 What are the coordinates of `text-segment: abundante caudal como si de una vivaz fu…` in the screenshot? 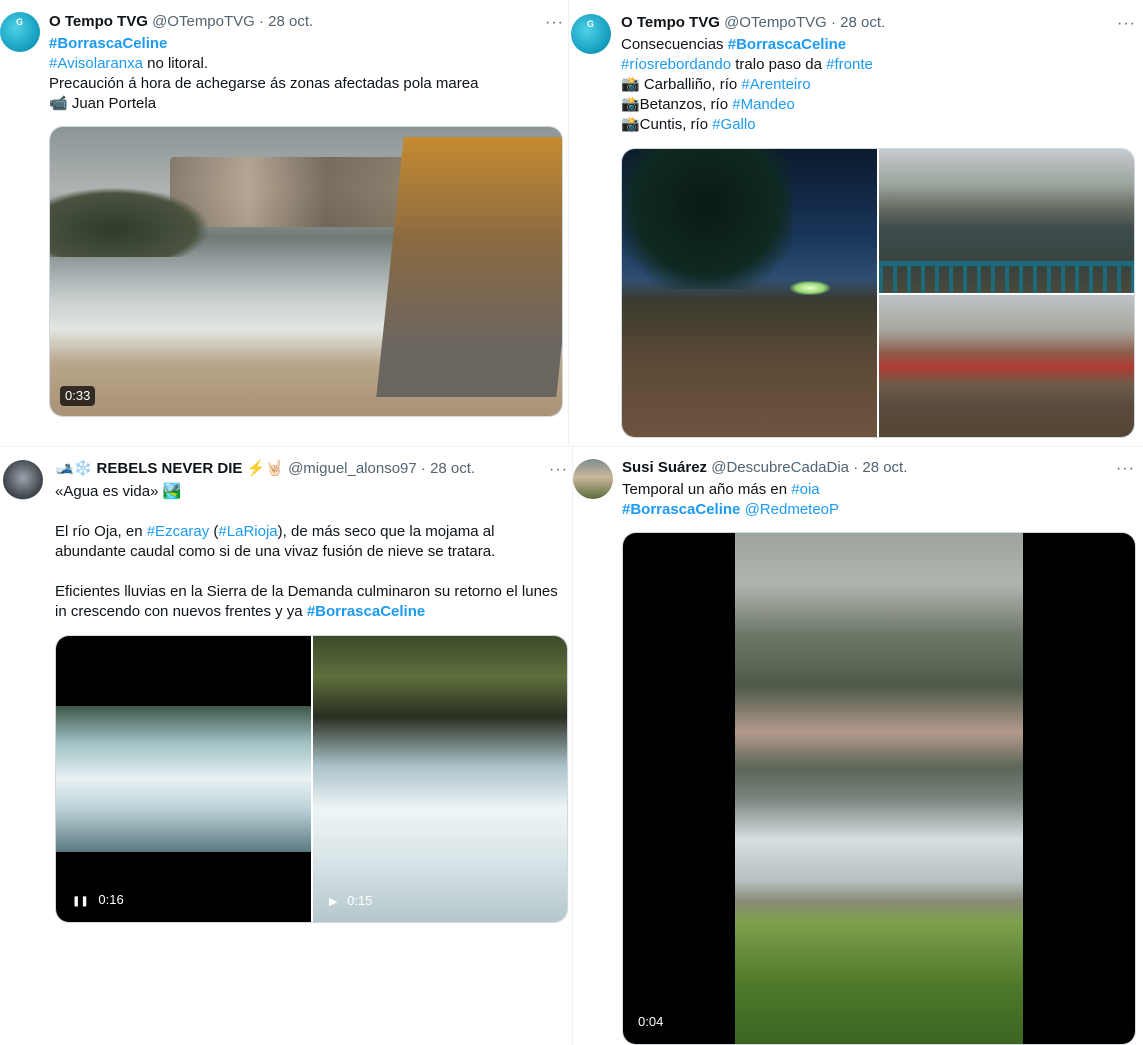 It's located at (275, 551).